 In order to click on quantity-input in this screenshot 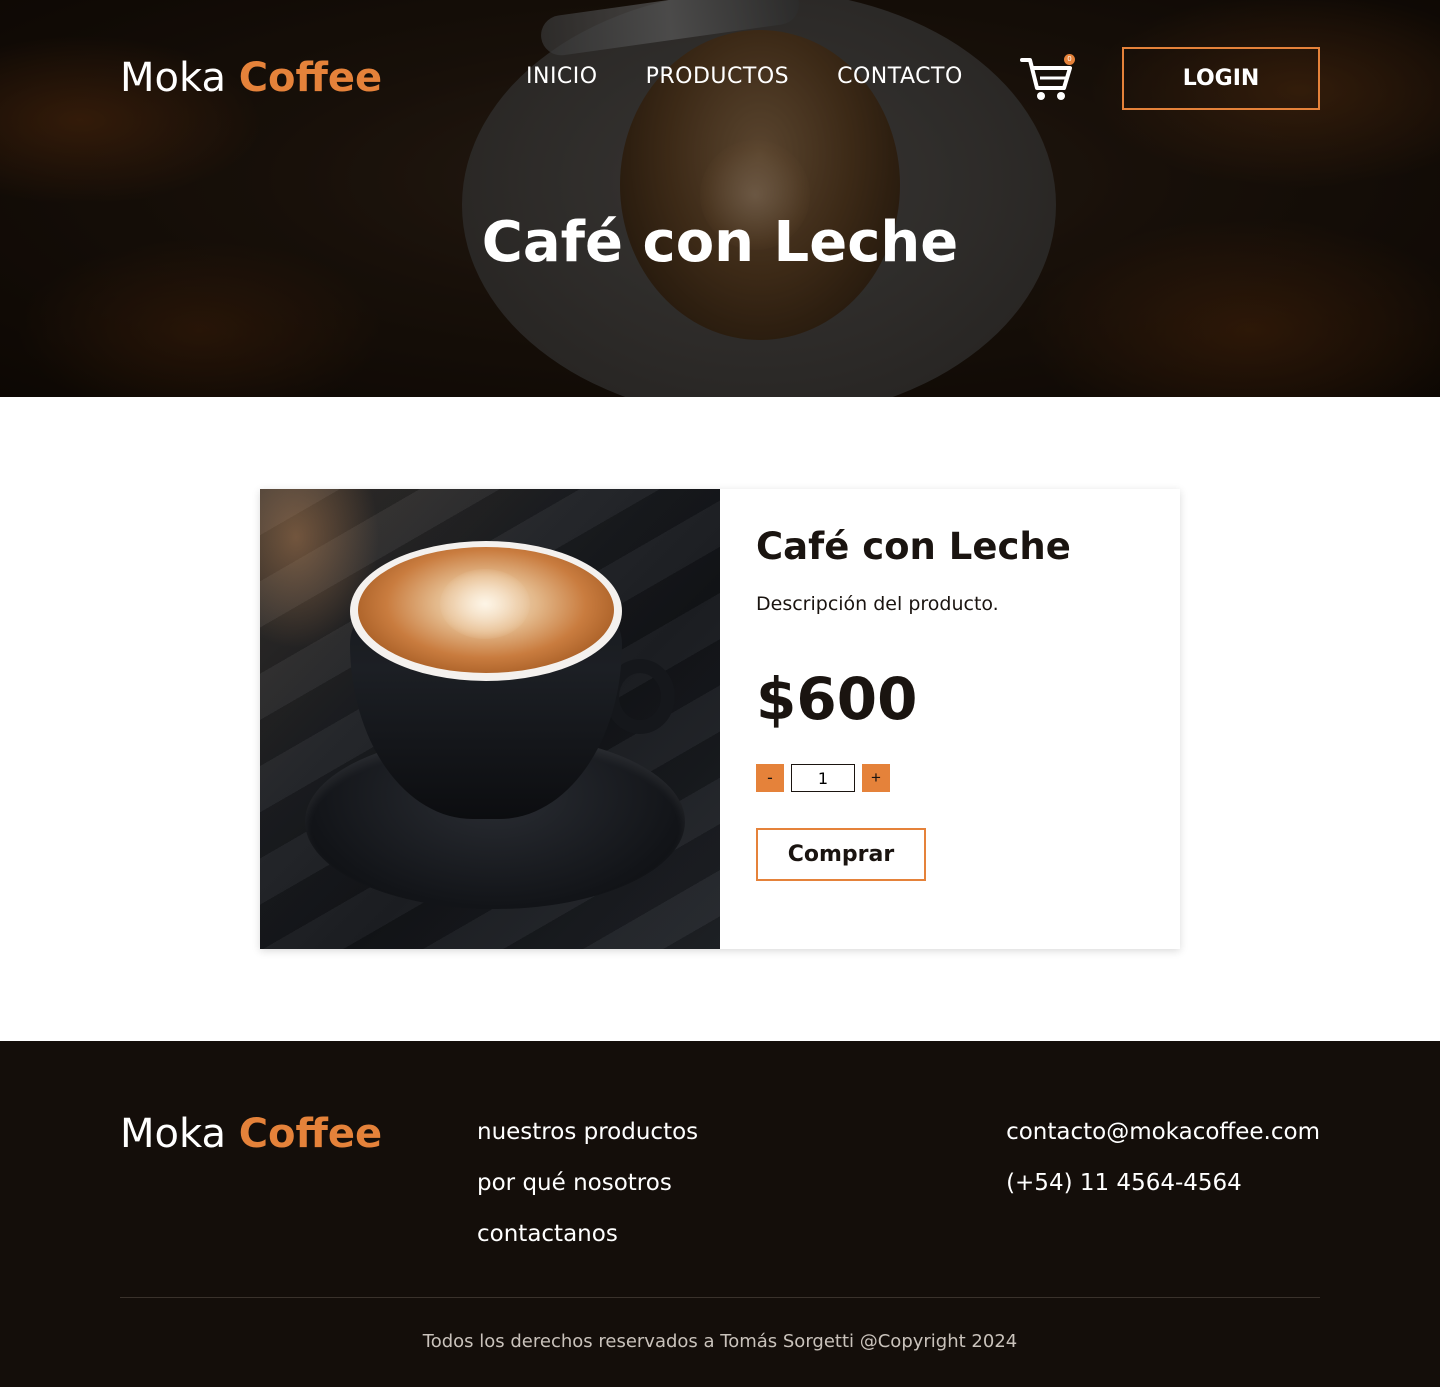, I will do `click(823, 778)`.